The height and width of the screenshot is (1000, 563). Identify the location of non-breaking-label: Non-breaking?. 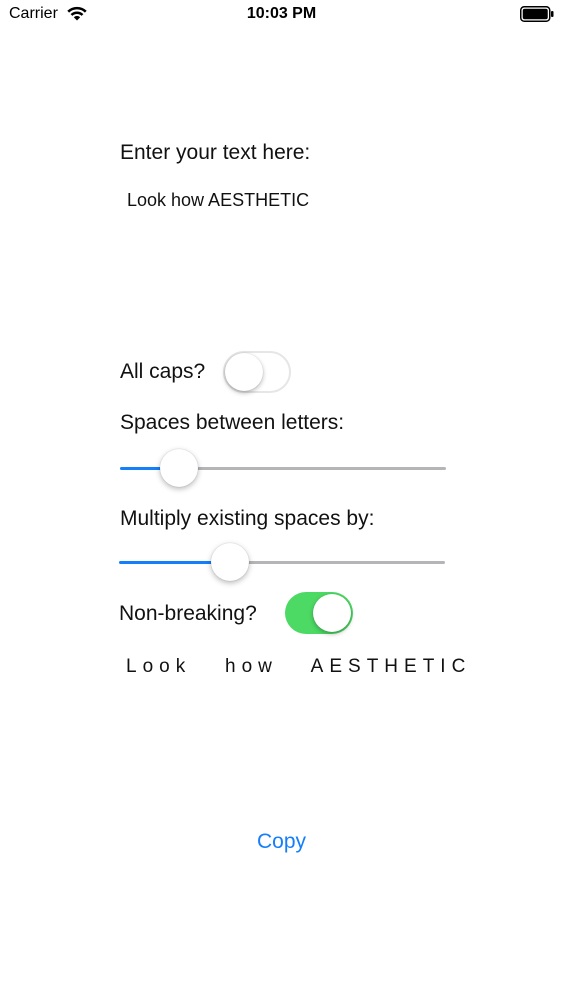
(188, 613).